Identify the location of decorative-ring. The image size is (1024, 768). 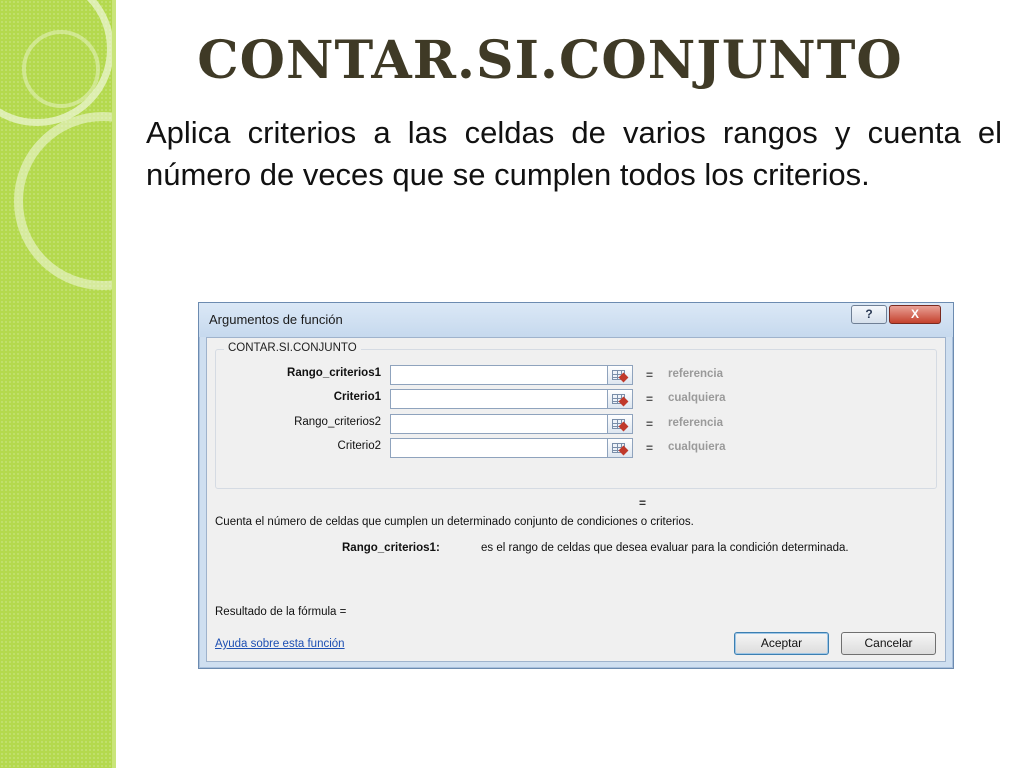
(61, 69).